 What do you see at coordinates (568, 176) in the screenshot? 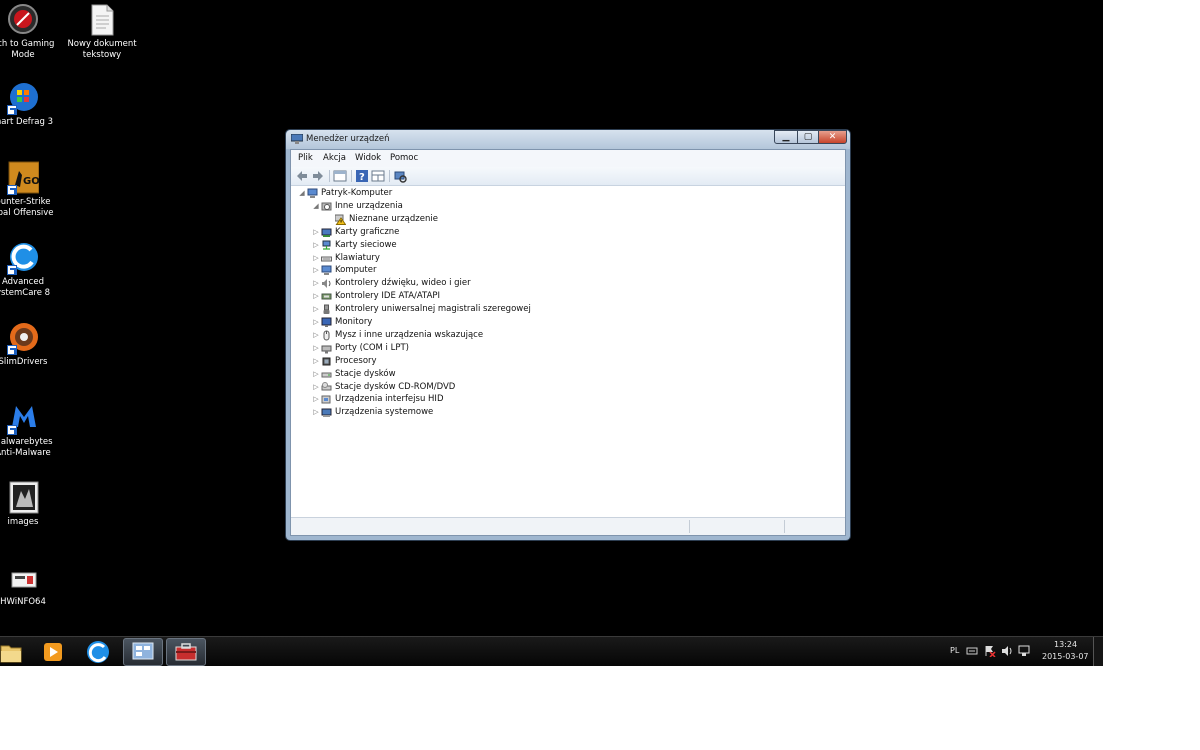
I see `toolbar: ?` at bounding box center [568, 176].